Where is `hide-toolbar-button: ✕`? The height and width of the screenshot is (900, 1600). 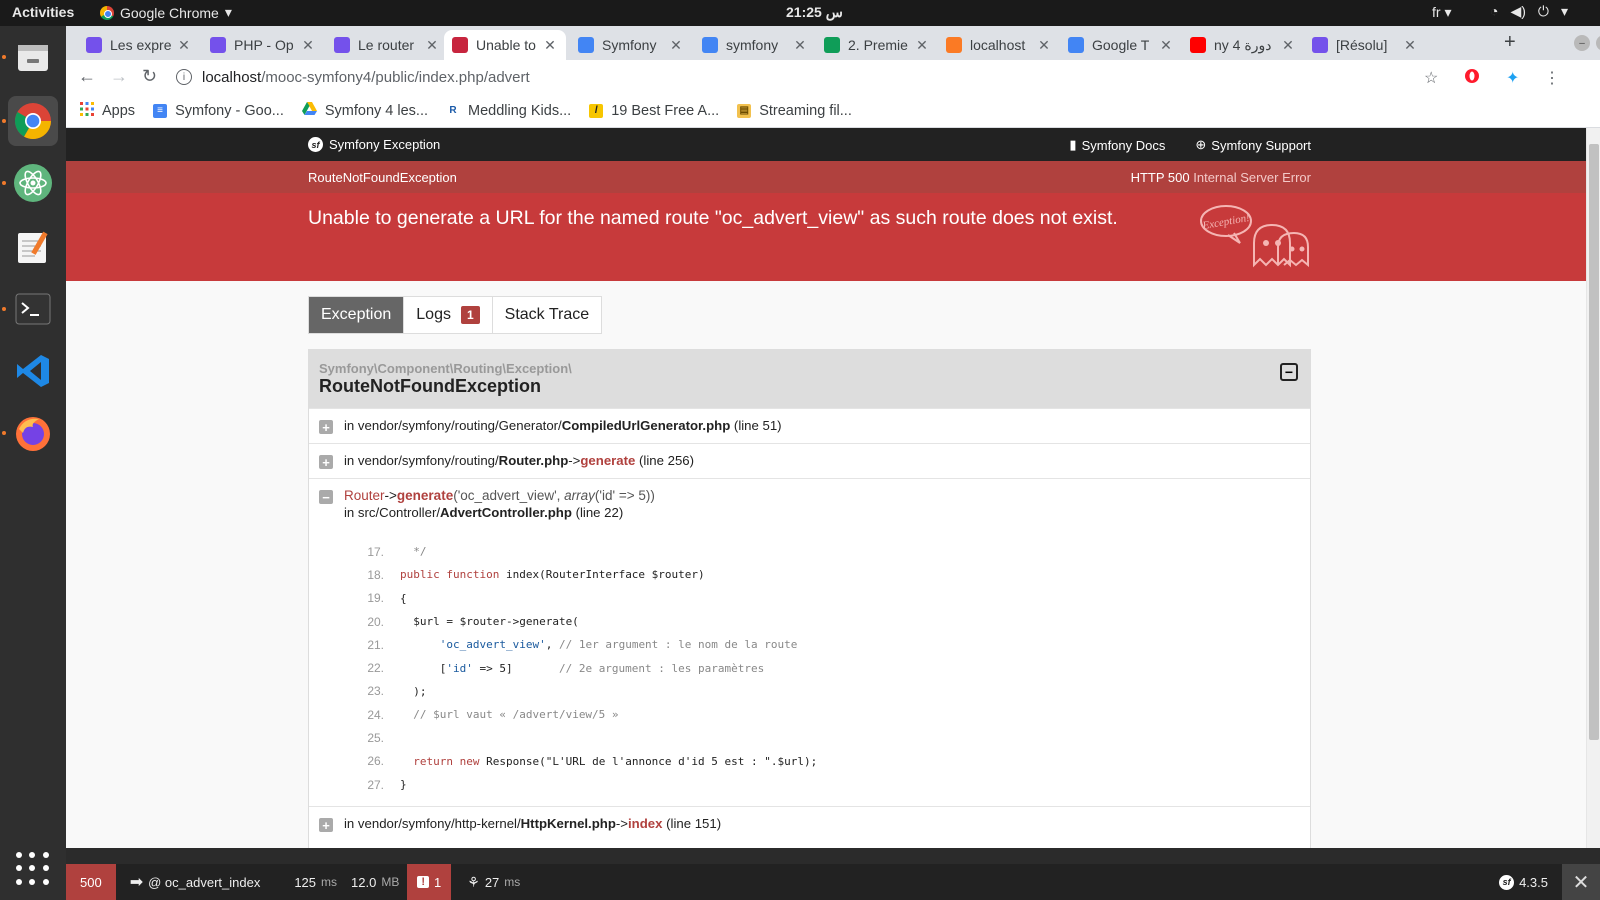 hide-toolbar-button: ✕ is located at coordinates (1581, 882).